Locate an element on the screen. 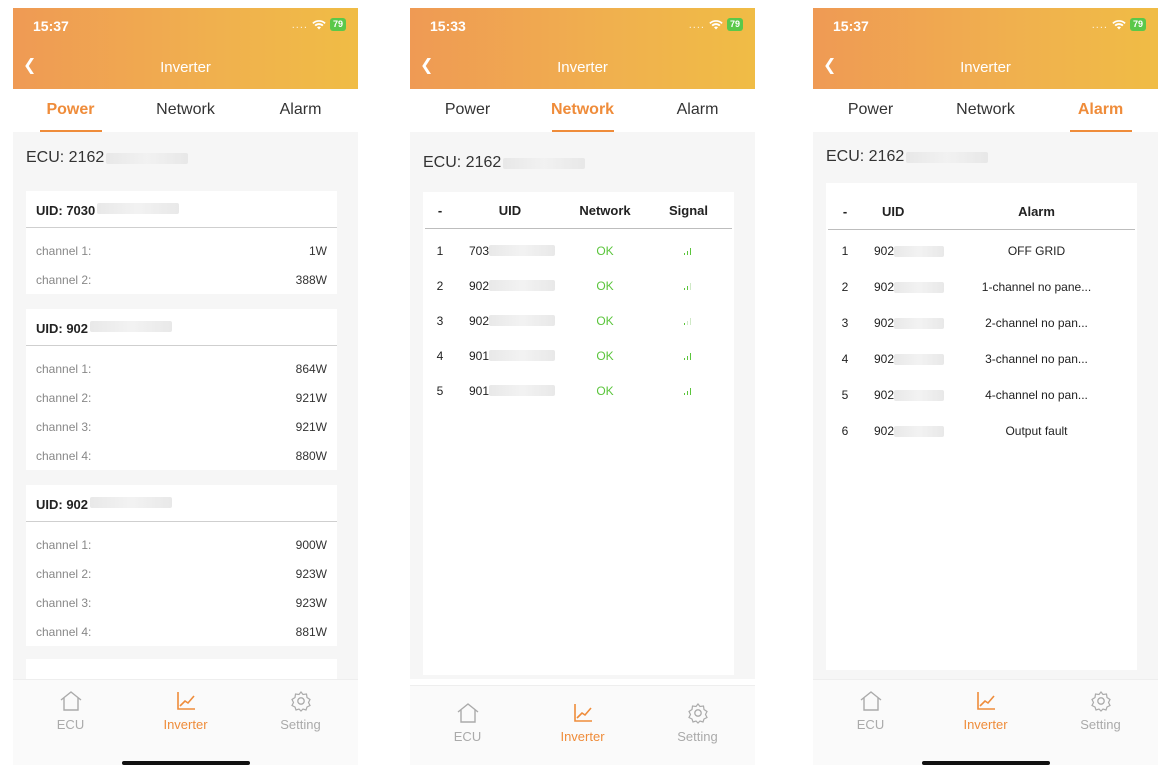 The height and width of the screenshot is (765, 1163). col-header: - is located at coordinates (440, 210).